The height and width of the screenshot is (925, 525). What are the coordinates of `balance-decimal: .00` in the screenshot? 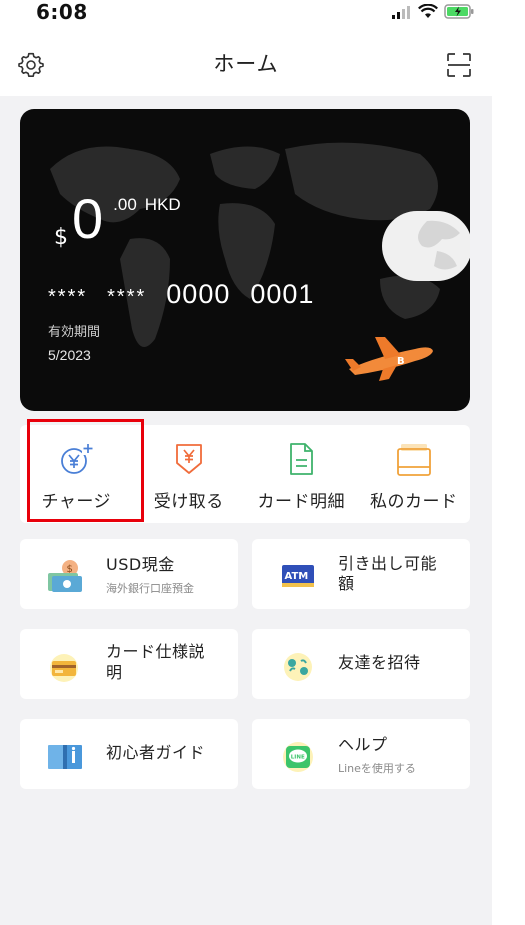 It's located at (125, 204).